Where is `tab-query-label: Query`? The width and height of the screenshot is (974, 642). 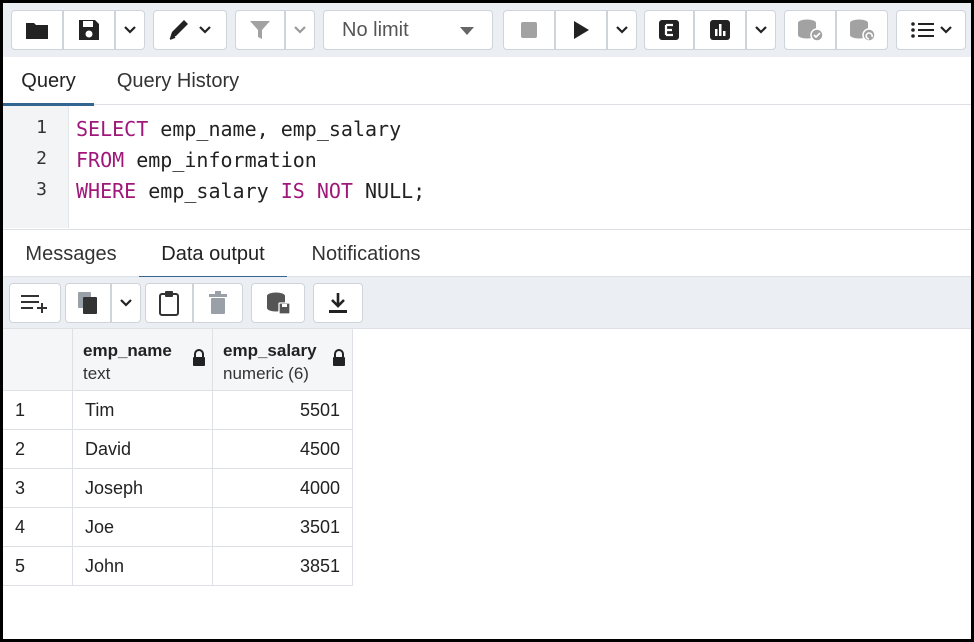
tab-query-label: Query is located at coordinates (48, 80).